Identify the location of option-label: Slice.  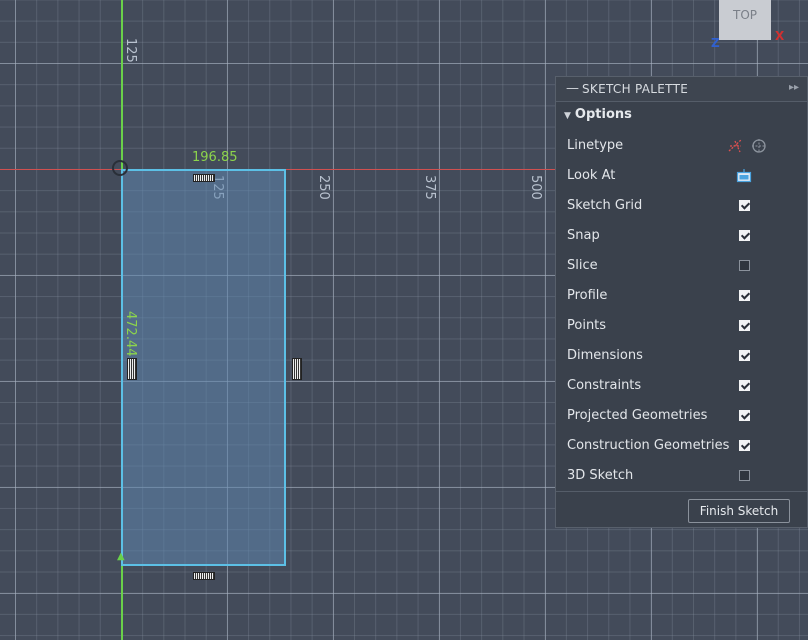
(582, 265).